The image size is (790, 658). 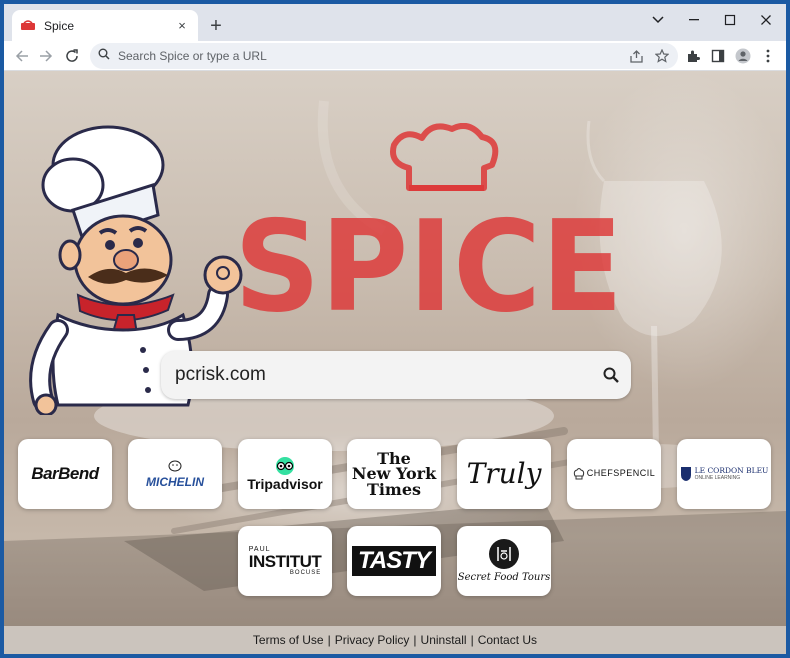 I want to click on privacy-policy-link: Privacy Policy, so click(x=372, y=640).